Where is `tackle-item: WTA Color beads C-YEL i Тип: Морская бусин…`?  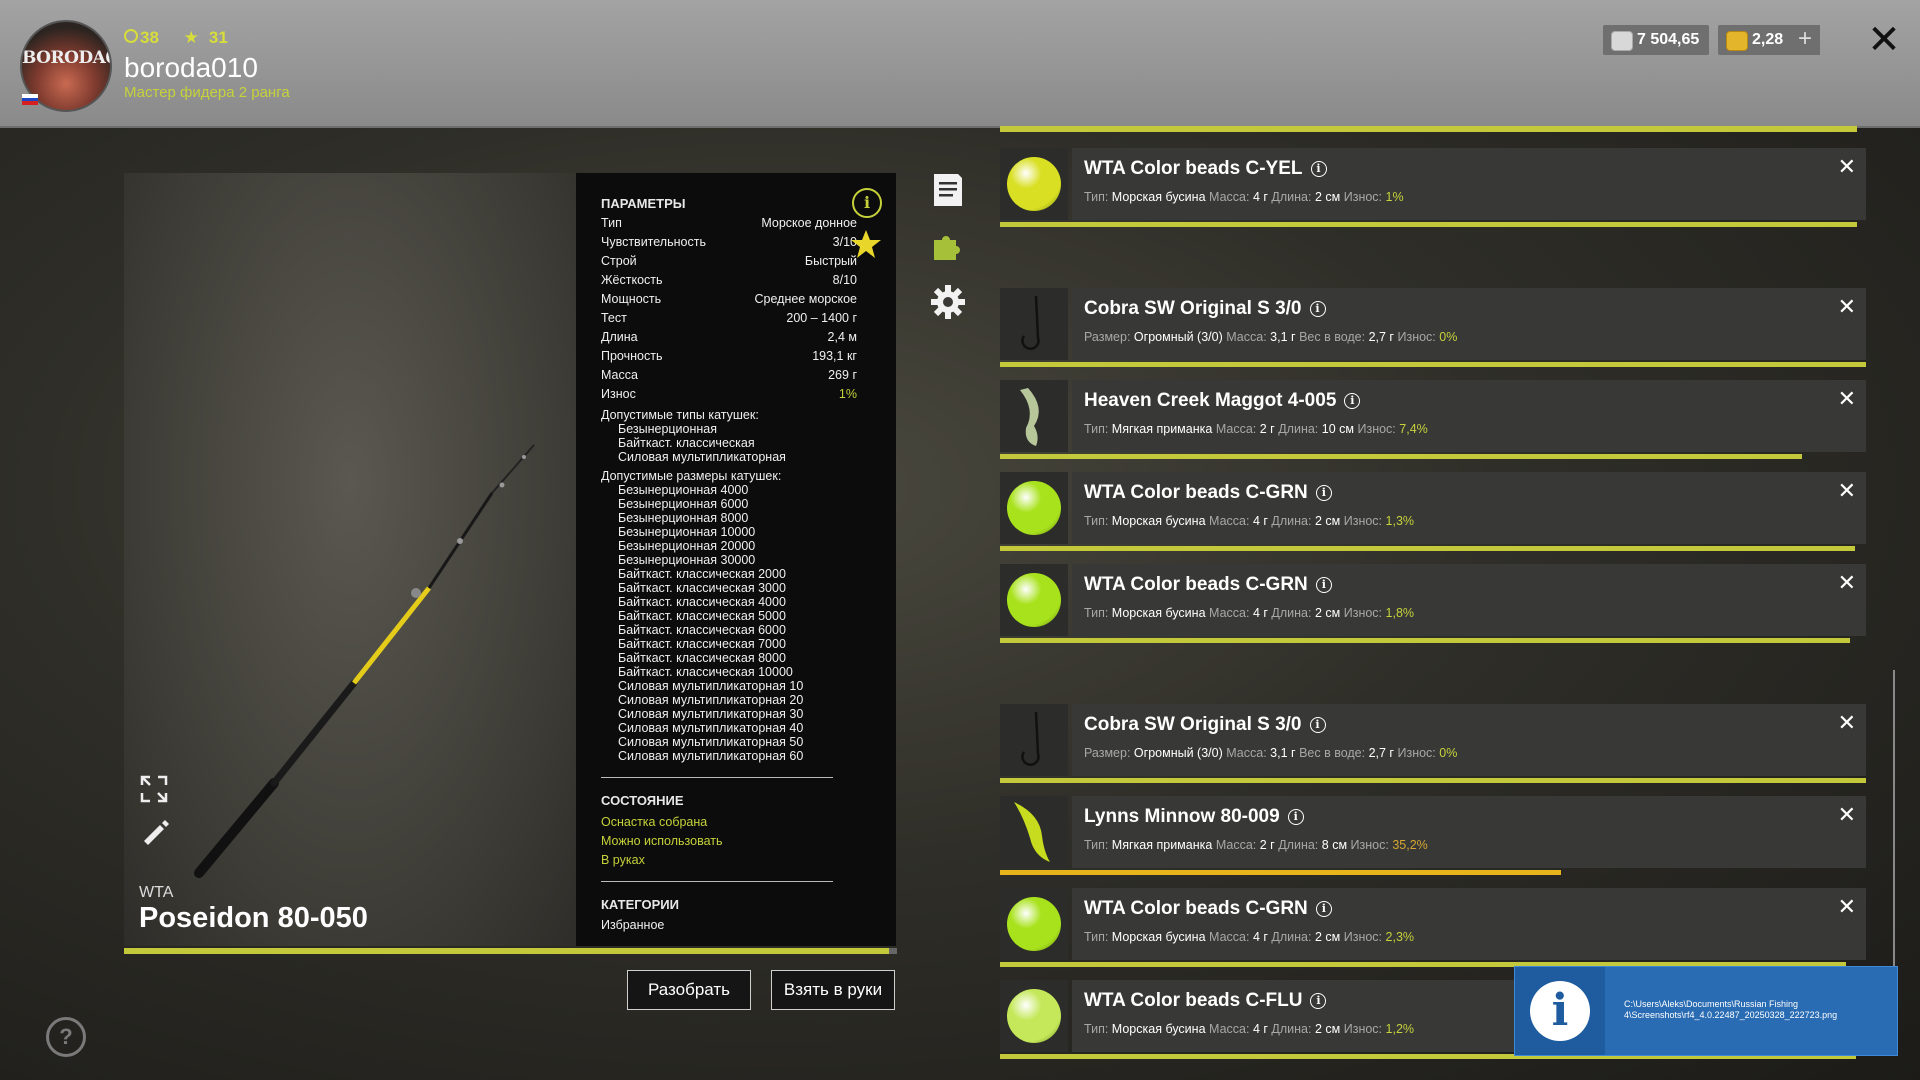 tackle-item: WTA Color beads C-YEL i Тип: Морская бусин… is located at coordinates (1433, 187).